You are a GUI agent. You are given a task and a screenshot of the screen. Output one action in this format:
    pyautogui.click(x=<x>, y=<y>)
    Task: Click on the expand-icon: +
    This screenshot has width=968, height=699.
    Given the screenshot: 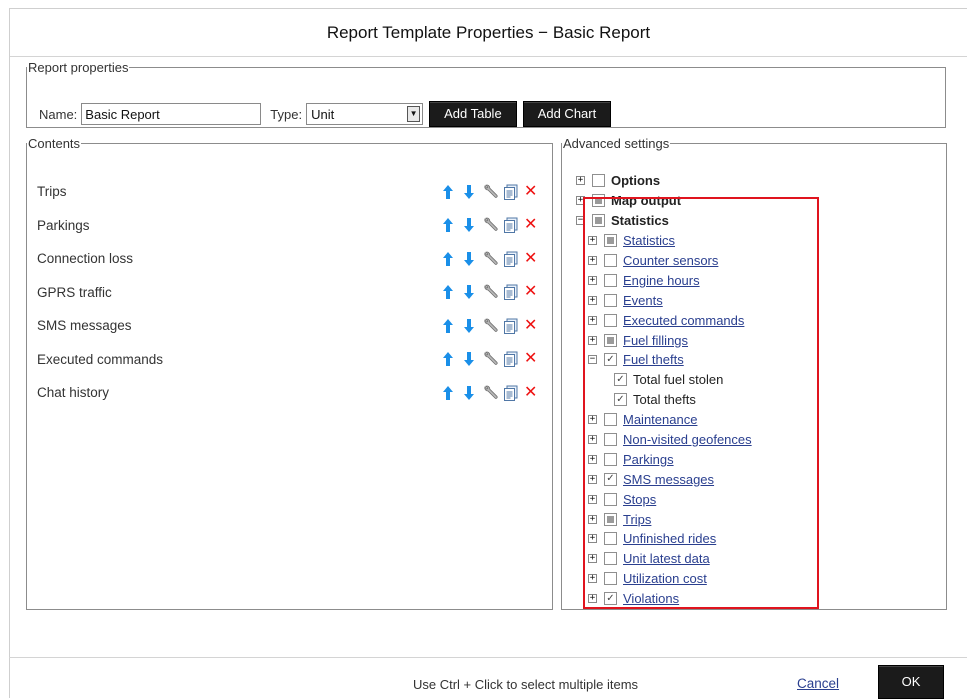 What is the action you would take?
    pyautogui.click(x=580, y=181)
    